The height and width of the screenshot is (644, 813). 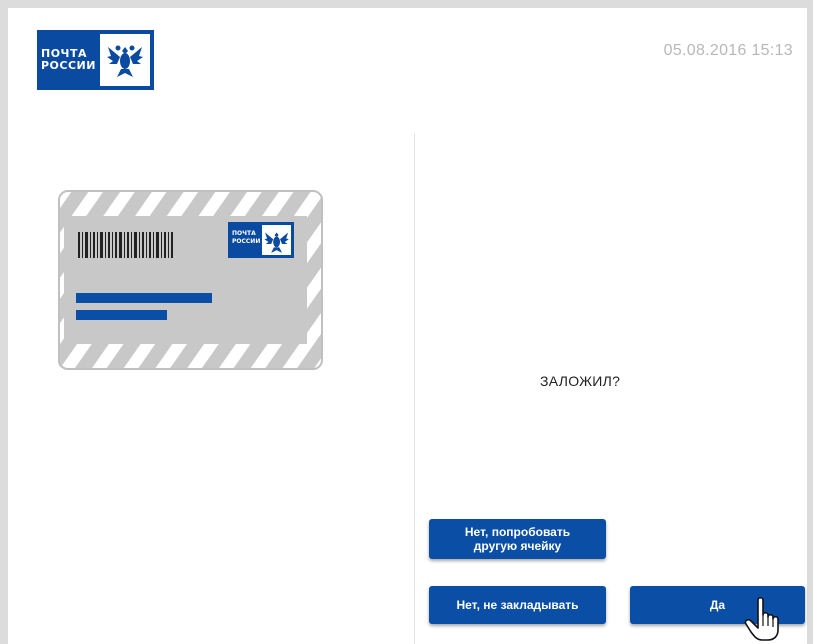 I want to click on envelope-illustration: ПОЧТА РОССИИ, so click(x=190, y=280).